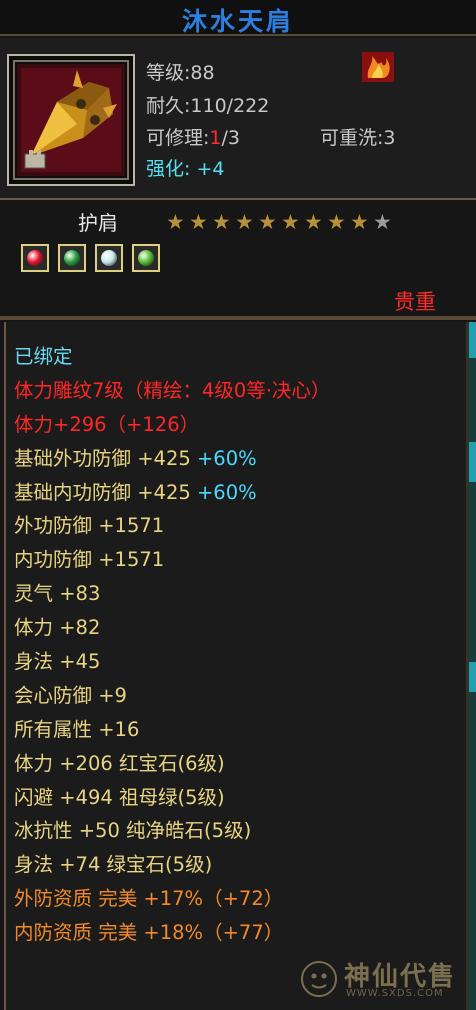 The width and height of the screenshot is (476, 1010). Describe the element at coordinates (57, 662) in the screenshot. I see `attribute-row: 身法 +45` at that location.